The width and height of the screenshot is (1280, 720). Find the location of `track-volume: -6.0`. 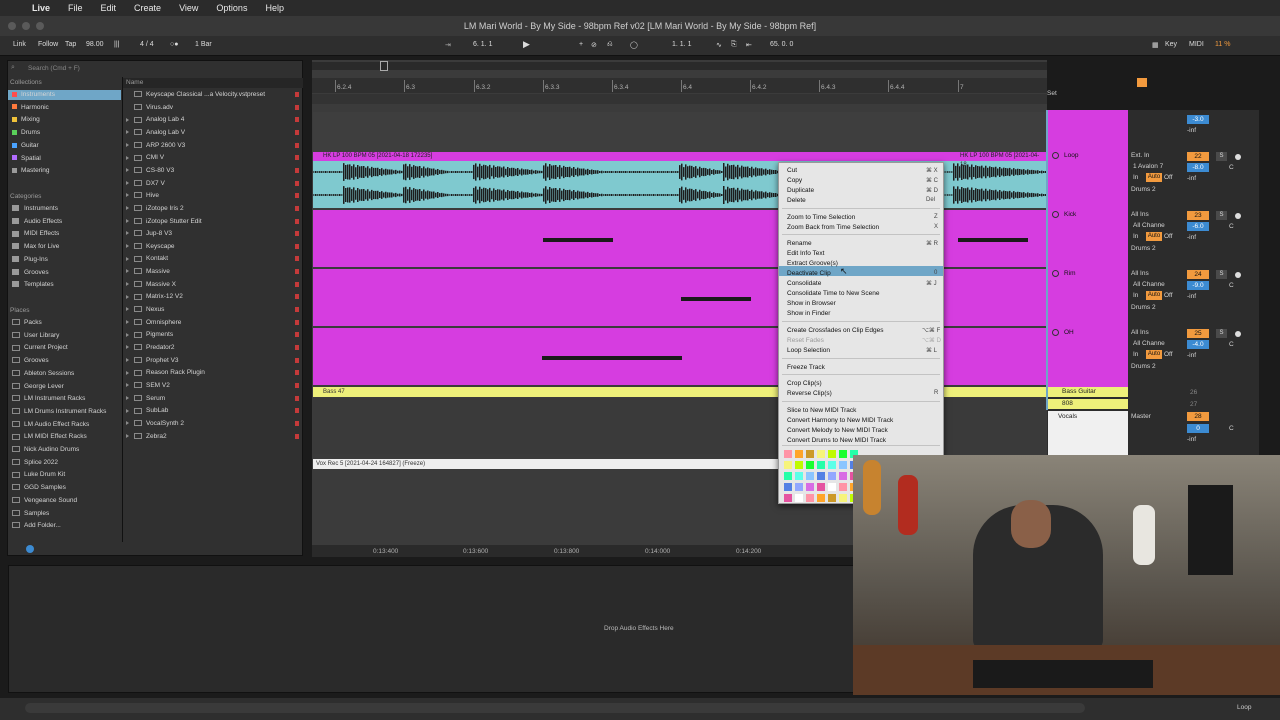

track-volume: -6.0 is located at coordinates (1198, 226).